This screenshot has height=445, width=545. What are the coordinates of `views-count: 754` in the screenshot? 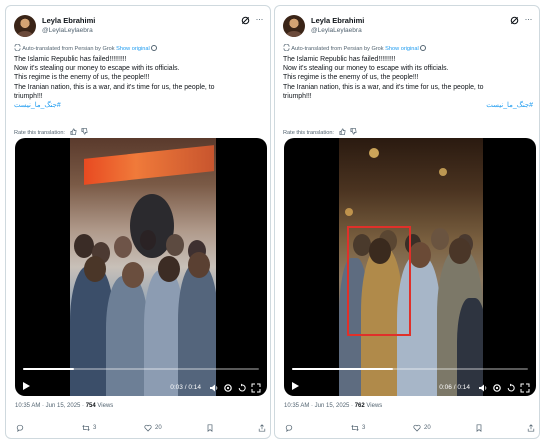 It's located at (90, 406).